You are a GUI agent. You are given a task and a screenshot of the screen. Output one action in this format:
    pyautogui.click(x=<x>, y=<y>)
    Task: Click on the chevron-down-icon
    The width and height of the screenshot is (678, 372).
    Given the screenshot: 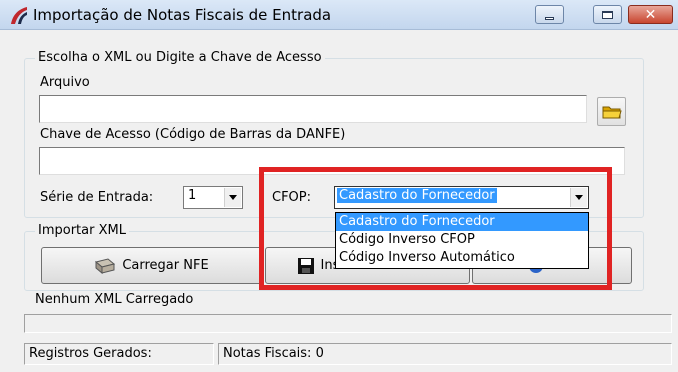 What is the action you would take?
    pyautogui.click(x=233, y=197)
    